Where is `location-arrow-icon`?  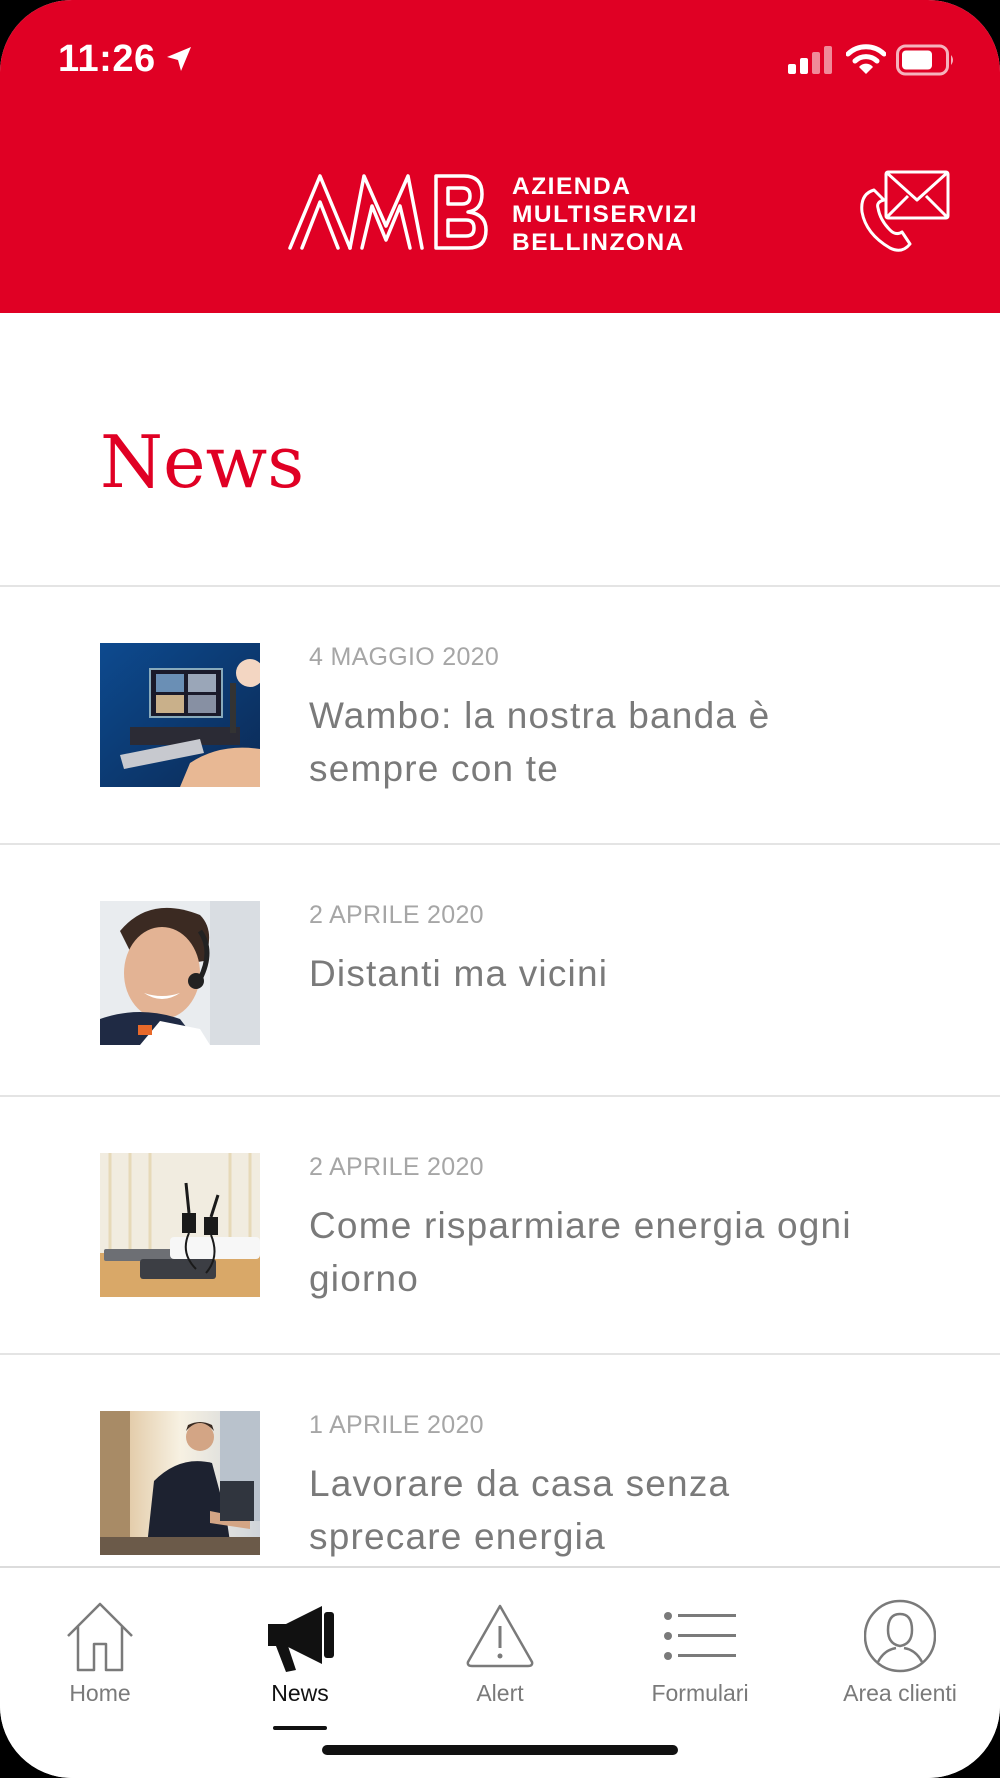 location-arrow-icon is located at coordinates (179, 59).